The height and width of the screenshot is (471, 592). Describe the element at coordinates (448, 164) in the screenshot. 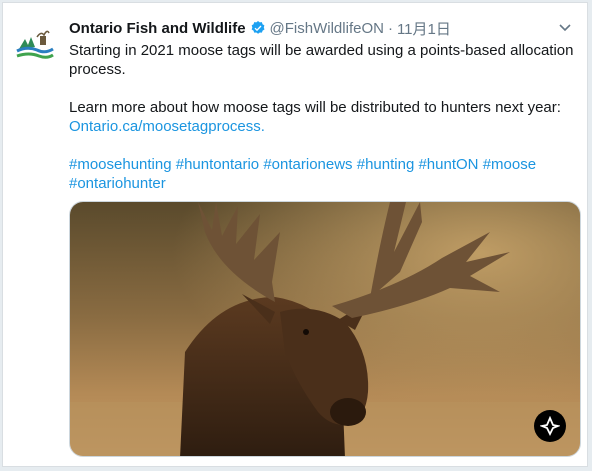

I see `hashtag-hunton: #huntON` at that location.